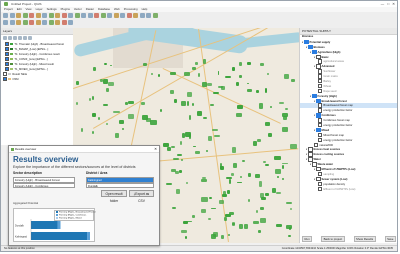 The image size is (400, 254). Describe the element at coordinates (5, 22) in the screenshot. I see `add-vector-icon` at that location.